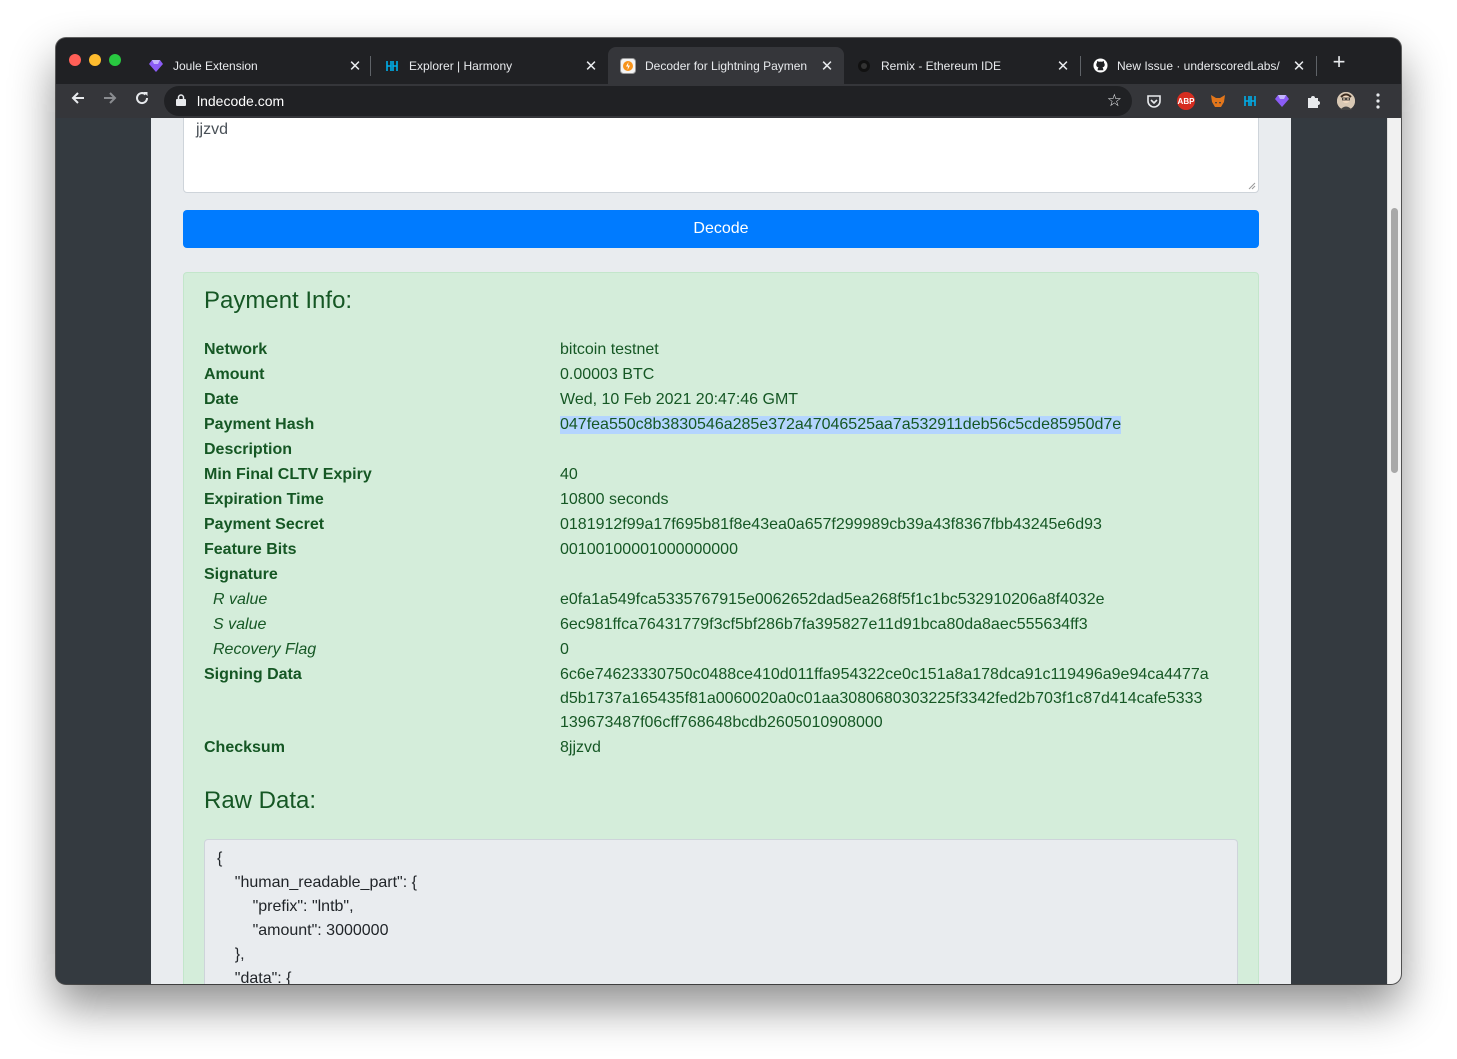 This screenshot has height=1059, width=1457. I want to click on minimize-window-button, so click(95, 60).